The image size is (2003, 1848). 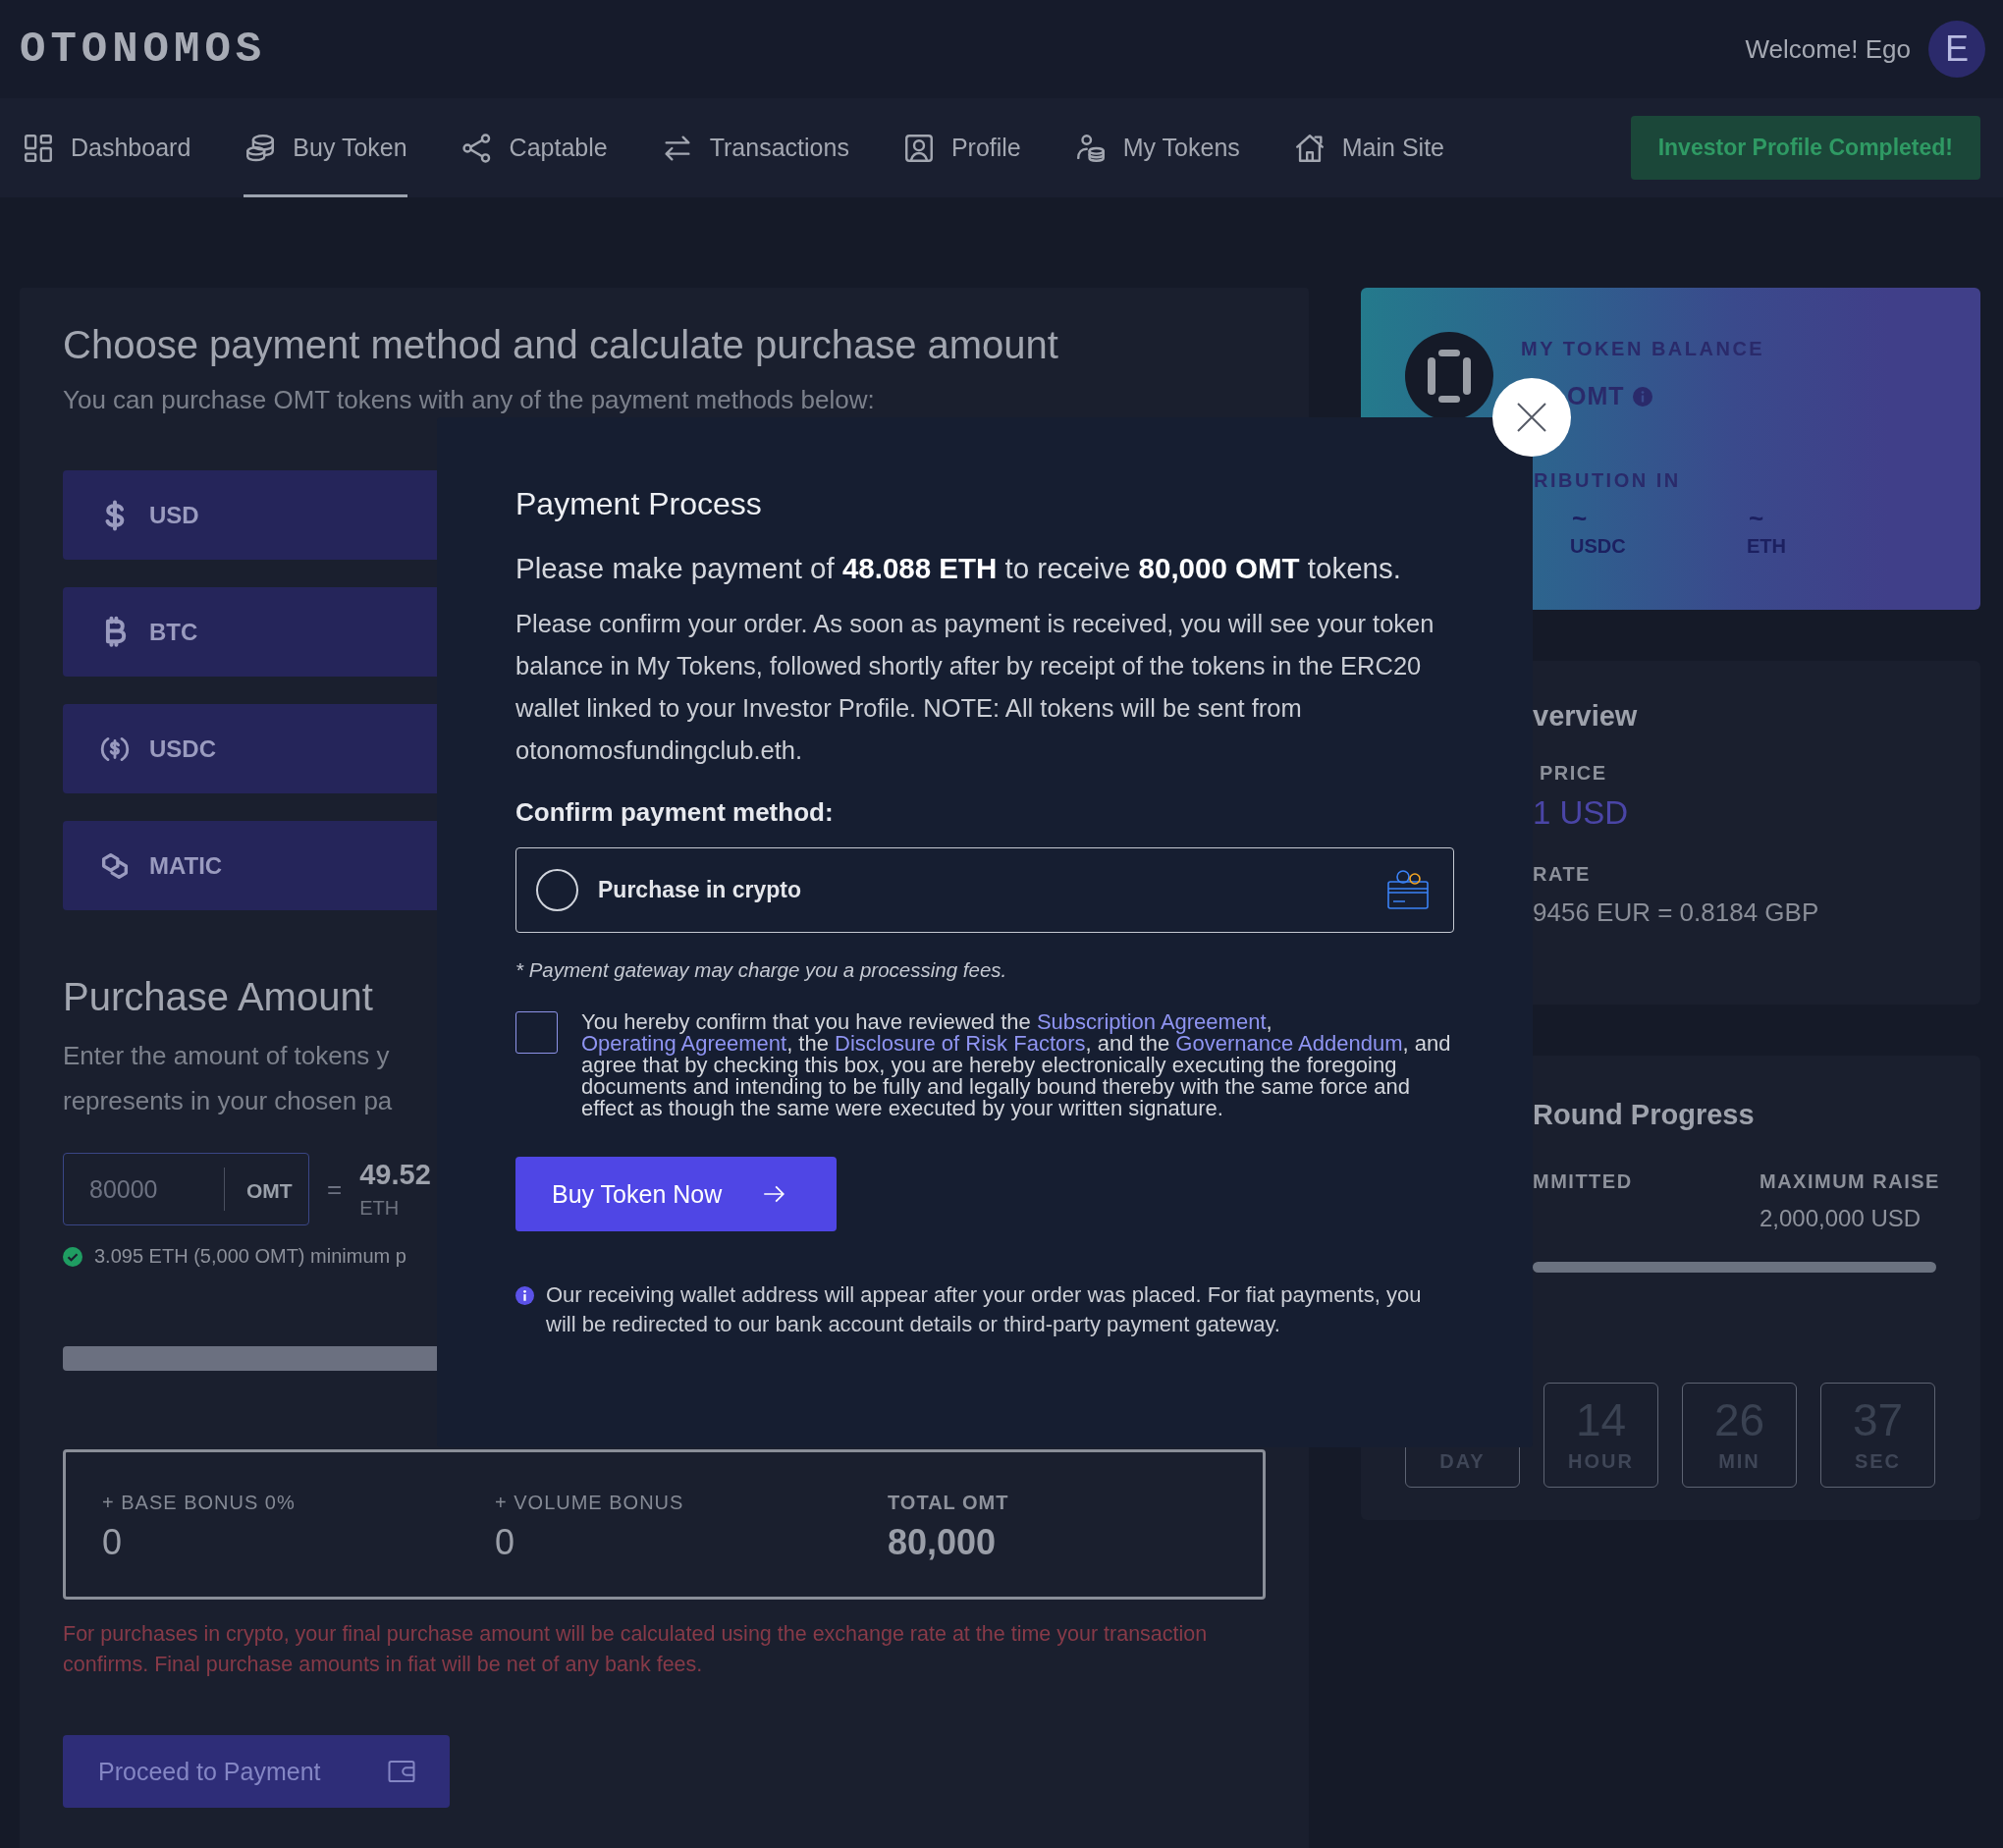 What do you see at coordinates (1583, 1181) in the screenshot?
I see `committed-label: MMITTED` at bounding box center [1583, 1181].